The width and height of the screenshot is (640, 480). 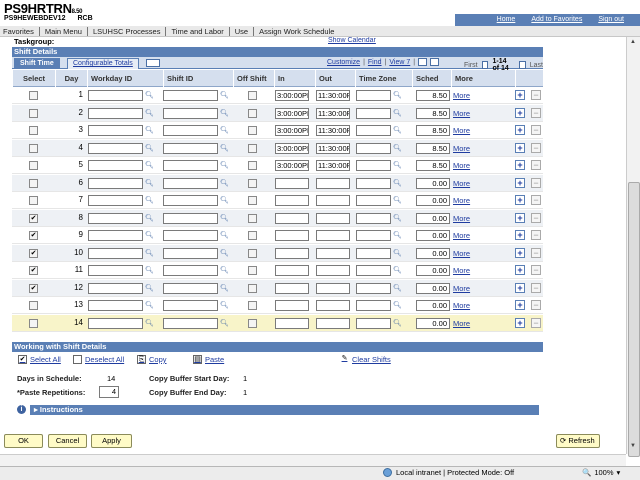 I want to click on find-link: Find, so click(x=375, y=62).